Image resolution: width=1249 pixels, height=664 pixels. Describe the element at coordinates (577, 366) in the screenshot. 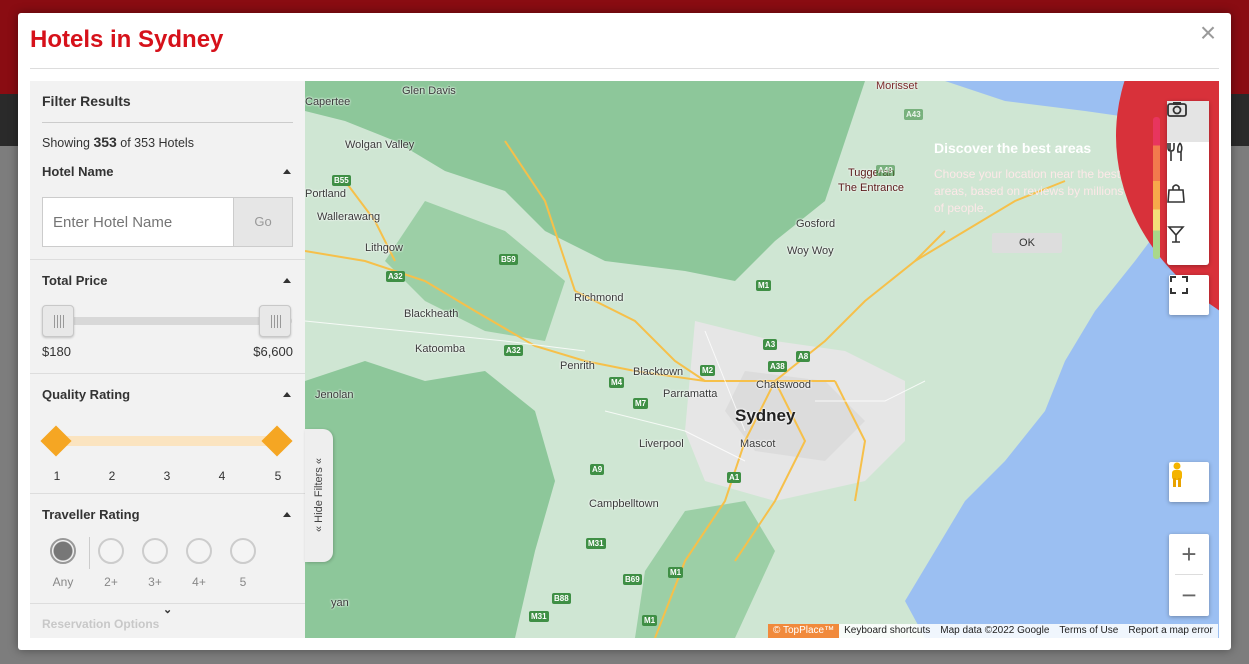

I see `map-place-label: Penrith` at that location.